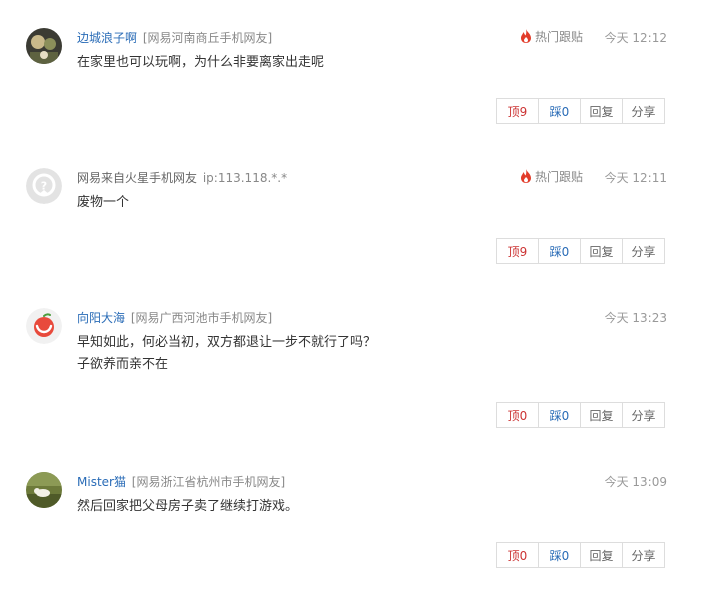  Describe the element at coordinates (635, 482) in the screenshot. I see `comment-time: 今天 13:09` at that location.